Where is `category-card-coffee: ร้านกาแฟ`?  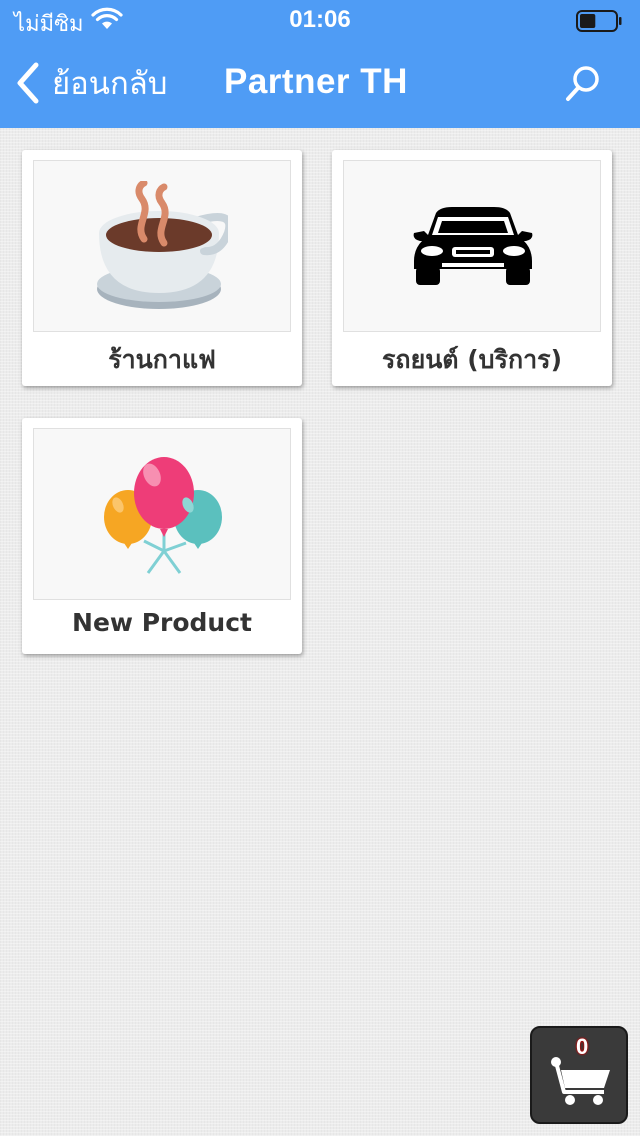
category-card-coffee: ร้านกาแฟ is located at coordinates (162, 268).